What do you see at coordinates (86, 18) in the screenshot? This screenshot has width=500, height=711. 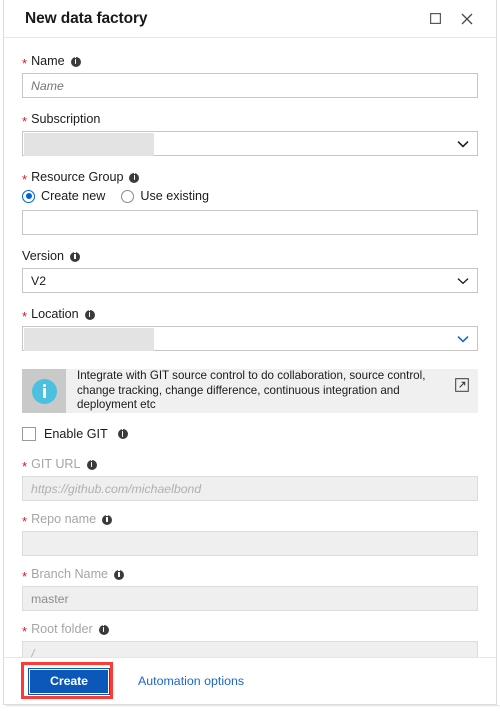 I see `page-title: New data factory` at bounding box center [86, 18].